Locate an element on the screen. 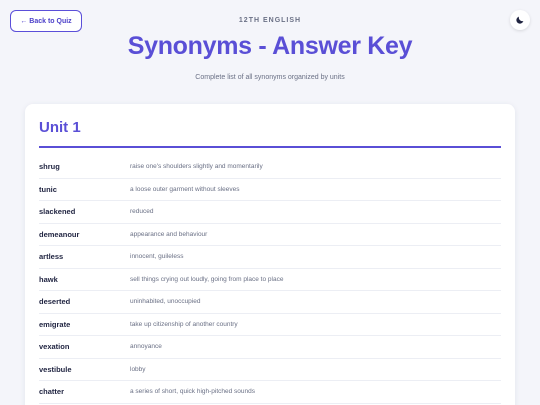 This screenshot has height=405, width=540. unit-divider is located at coordinates (270, 147).